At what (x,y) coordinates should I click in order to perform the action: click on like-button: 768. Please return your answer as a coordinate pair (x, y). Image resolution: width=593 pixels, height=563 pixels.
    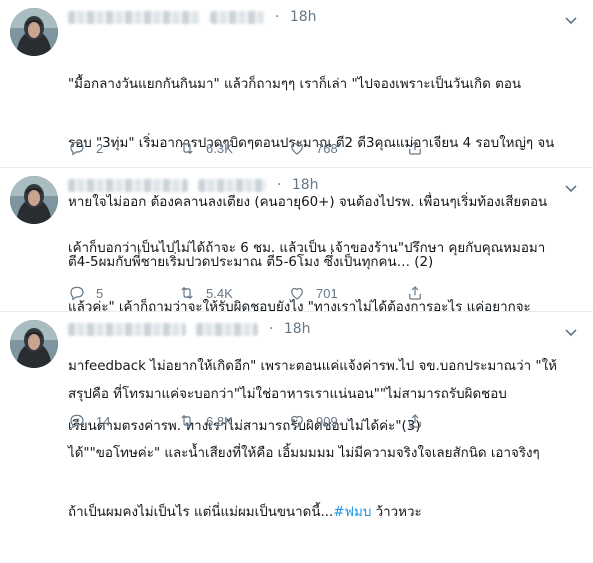
    Looking at the image, I should click on (313, 148).